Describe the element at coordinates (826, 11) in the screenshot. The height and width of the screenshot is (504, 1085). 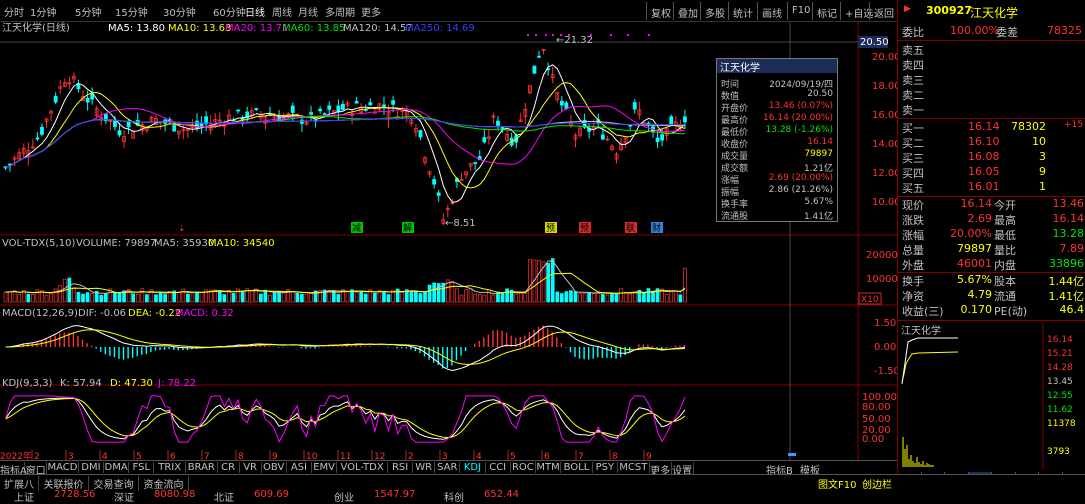
I see `toolbar-button-6: 标记` at that location.